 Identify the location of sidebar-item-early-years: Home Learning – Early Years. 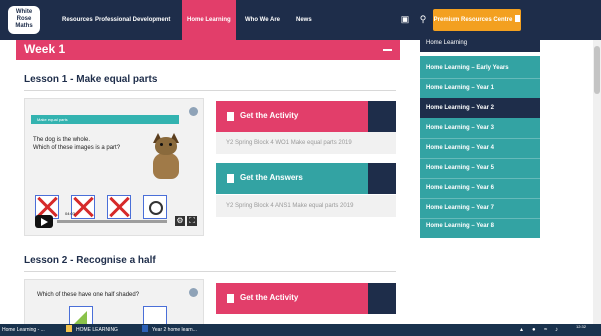
(480, 68).